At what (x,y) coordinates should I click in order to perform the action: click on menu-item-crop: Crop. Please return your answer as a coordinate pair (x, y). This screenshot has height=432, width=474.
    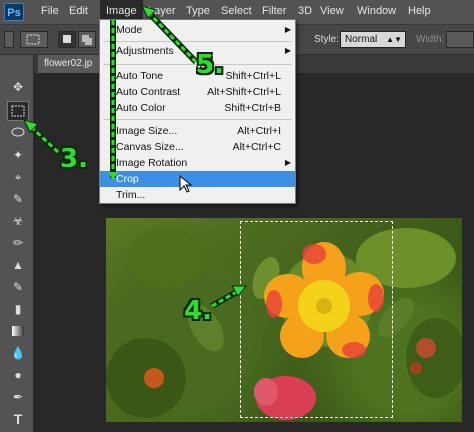
    Looking at the image, I should click on (197, 179).